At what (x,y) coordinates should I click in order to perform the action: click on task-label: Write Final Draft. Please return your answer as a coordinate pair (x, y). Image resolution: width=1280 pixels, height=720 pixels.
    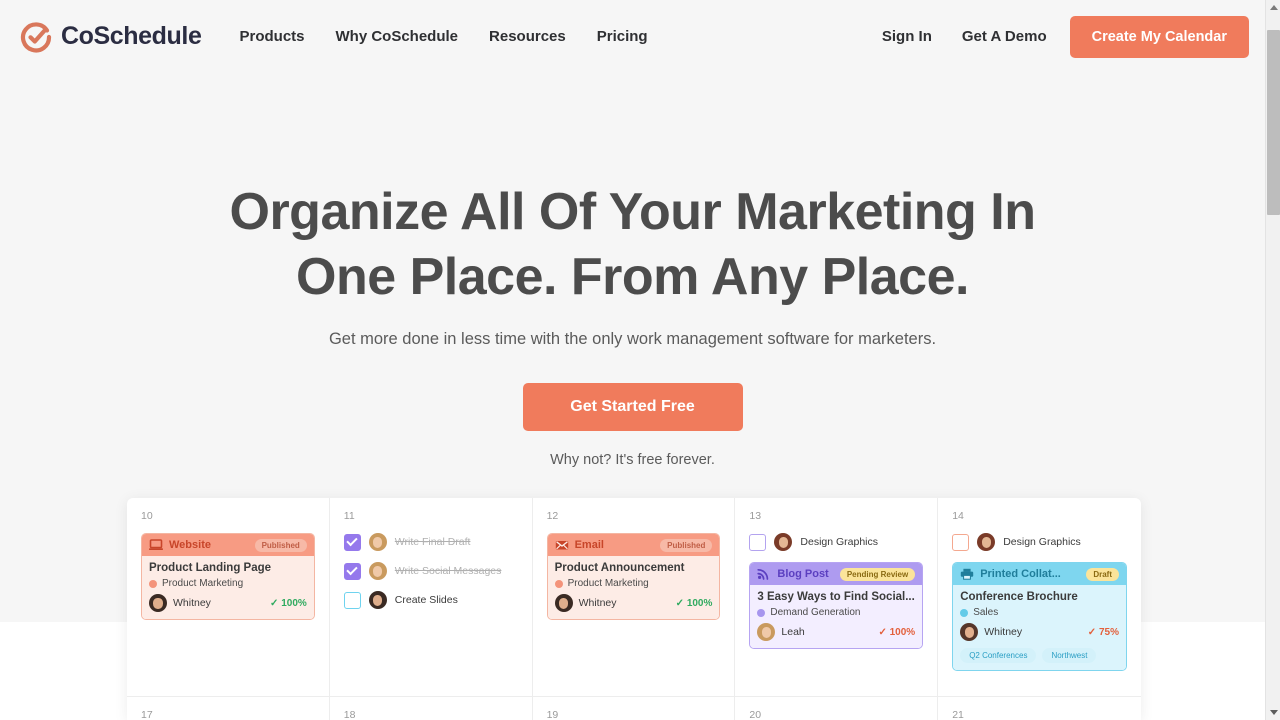
    Looking at the image, I should click on (432, 542).